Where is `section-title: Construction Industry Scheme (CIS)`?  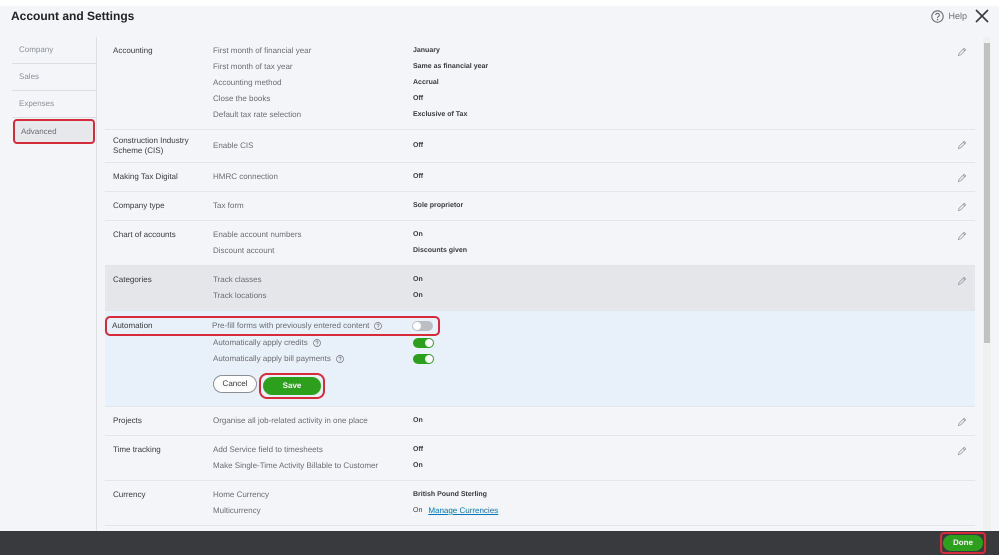
section-title: Construction Industry Scheme (CIS) is located at coordinates (151, 146).